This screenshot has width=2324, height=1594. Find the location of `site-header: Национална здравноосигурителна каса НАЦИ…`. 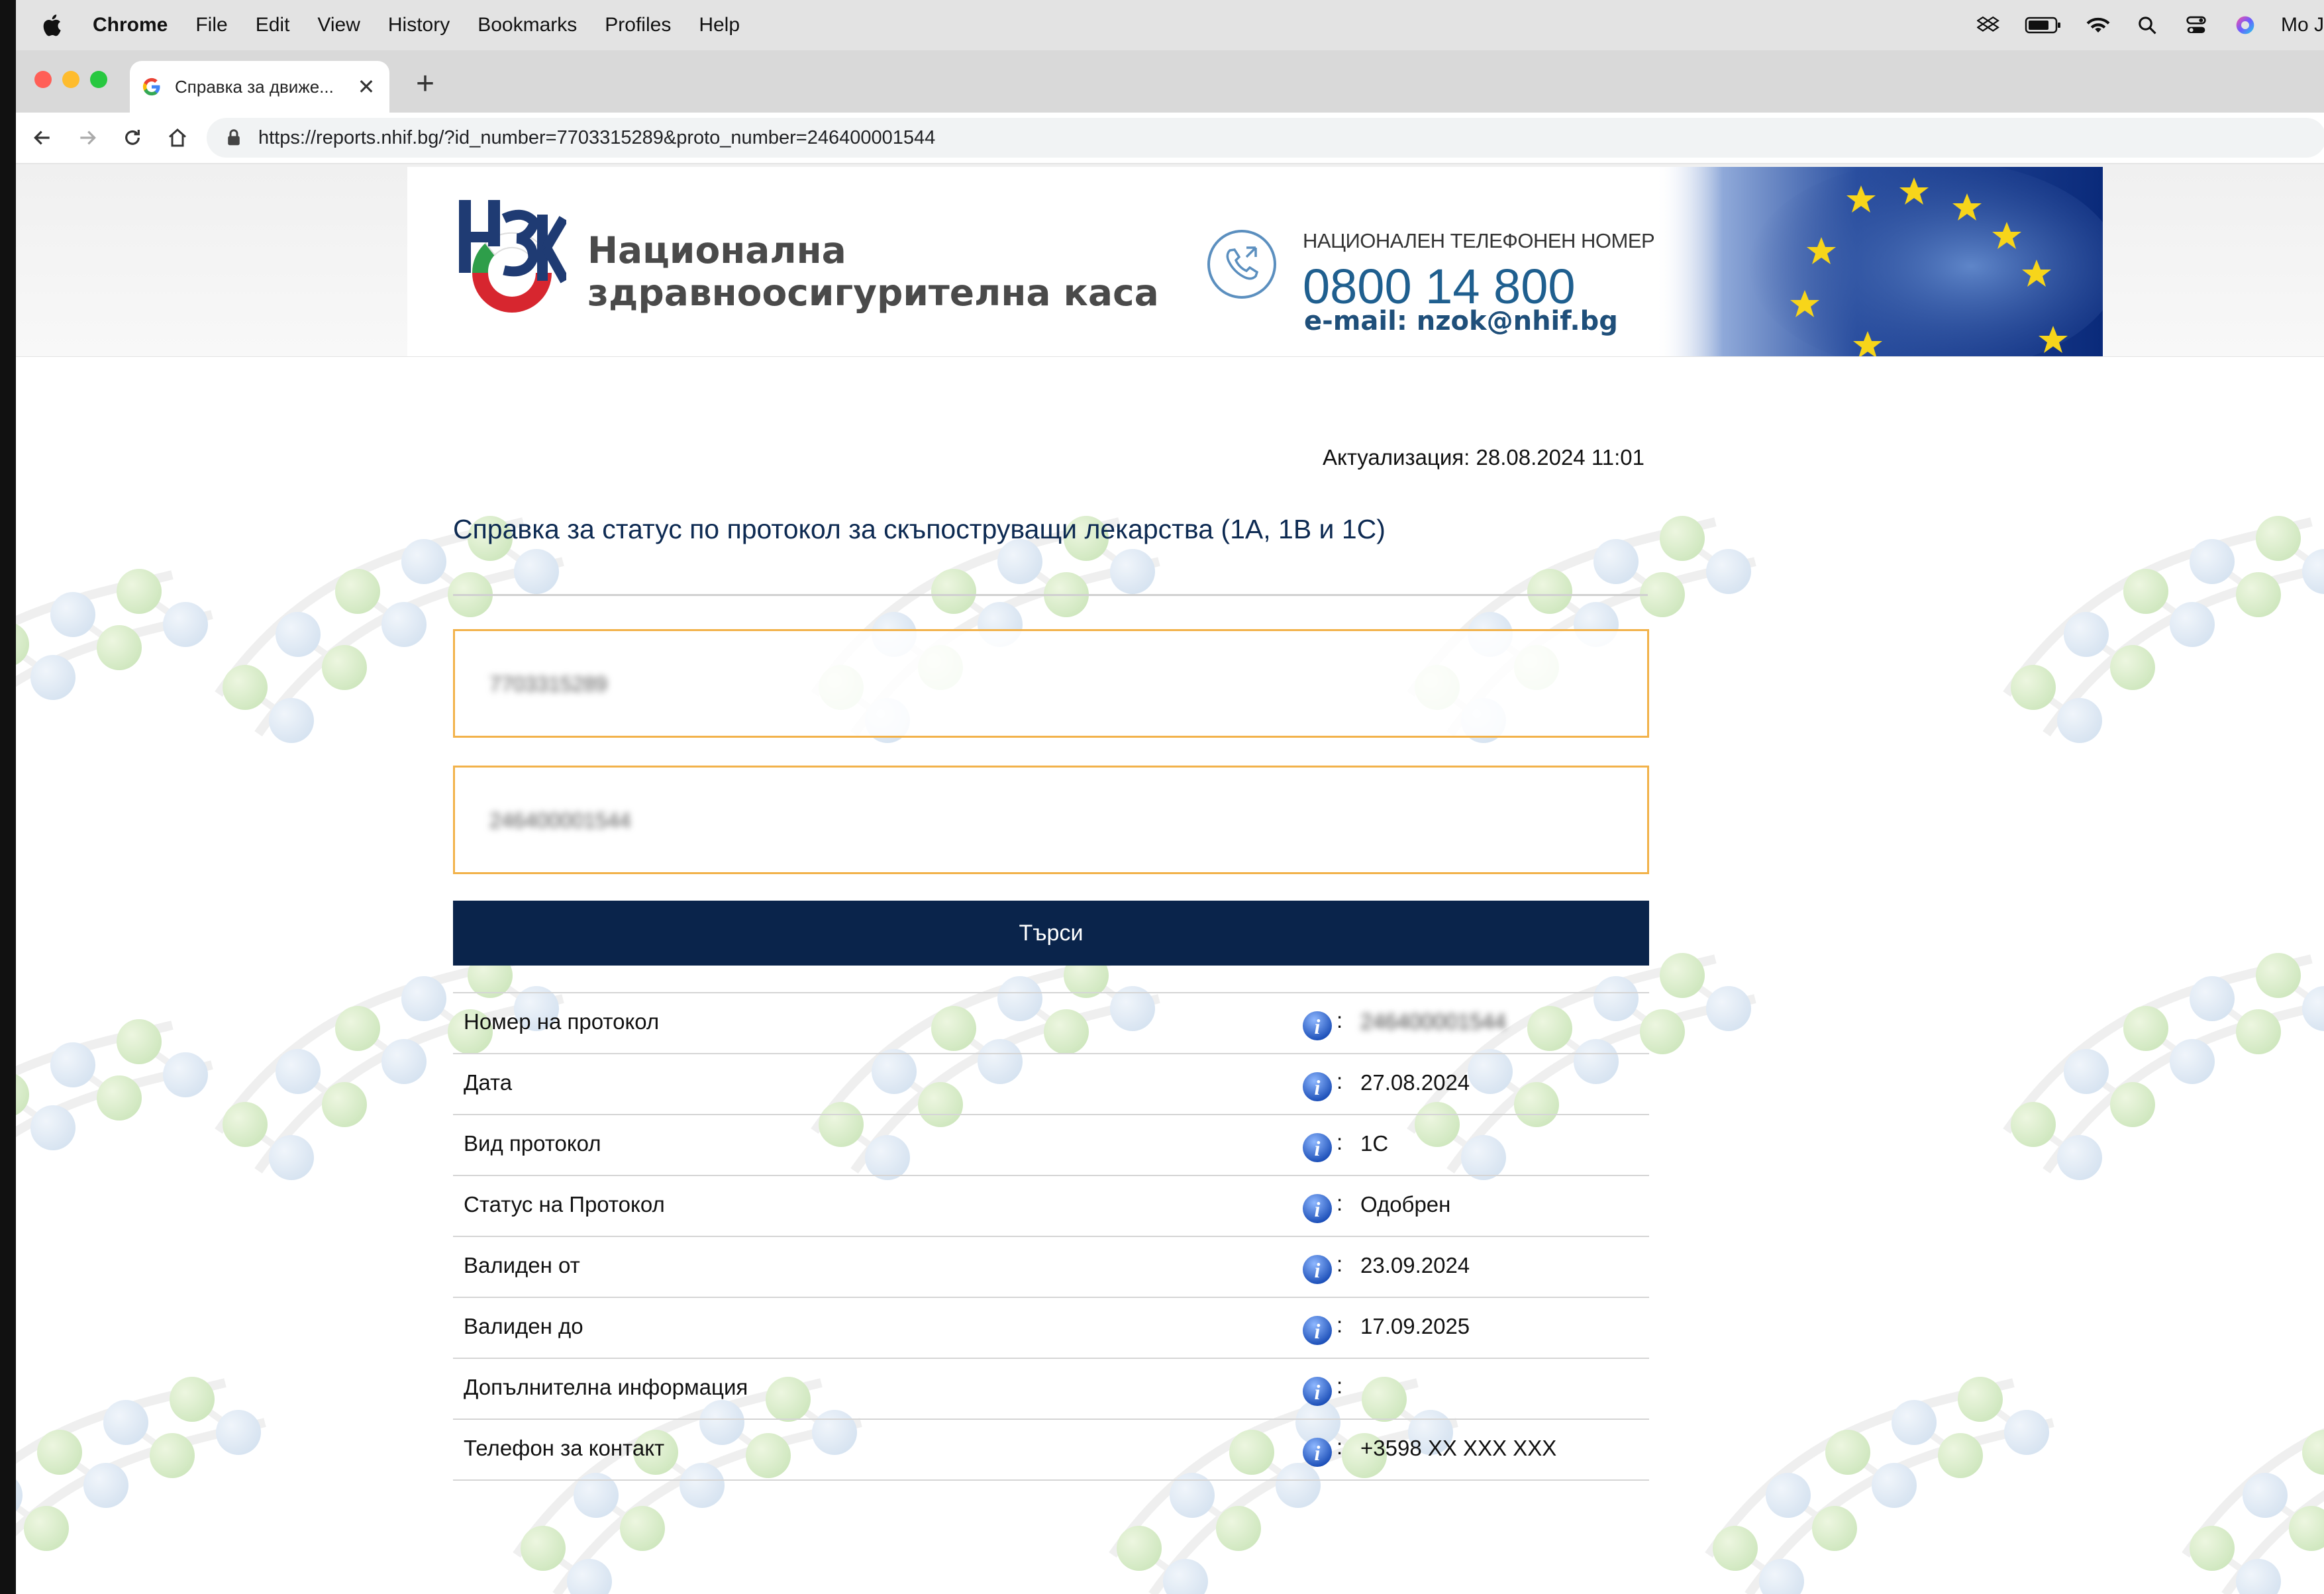

site-header: Национална здравноосигурителна каса НАЦИ… is located at coordinates (1255, 261).